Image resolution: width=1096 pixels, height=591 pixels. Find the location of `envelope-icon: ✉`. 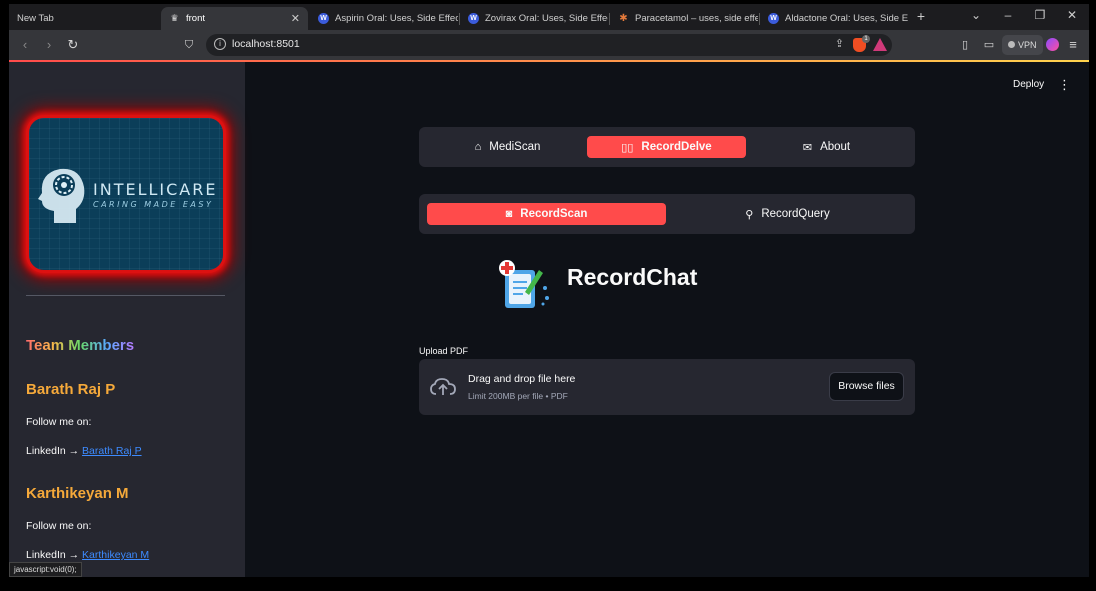

envelope-icon: ✉ is located at coordinates (807, 147).